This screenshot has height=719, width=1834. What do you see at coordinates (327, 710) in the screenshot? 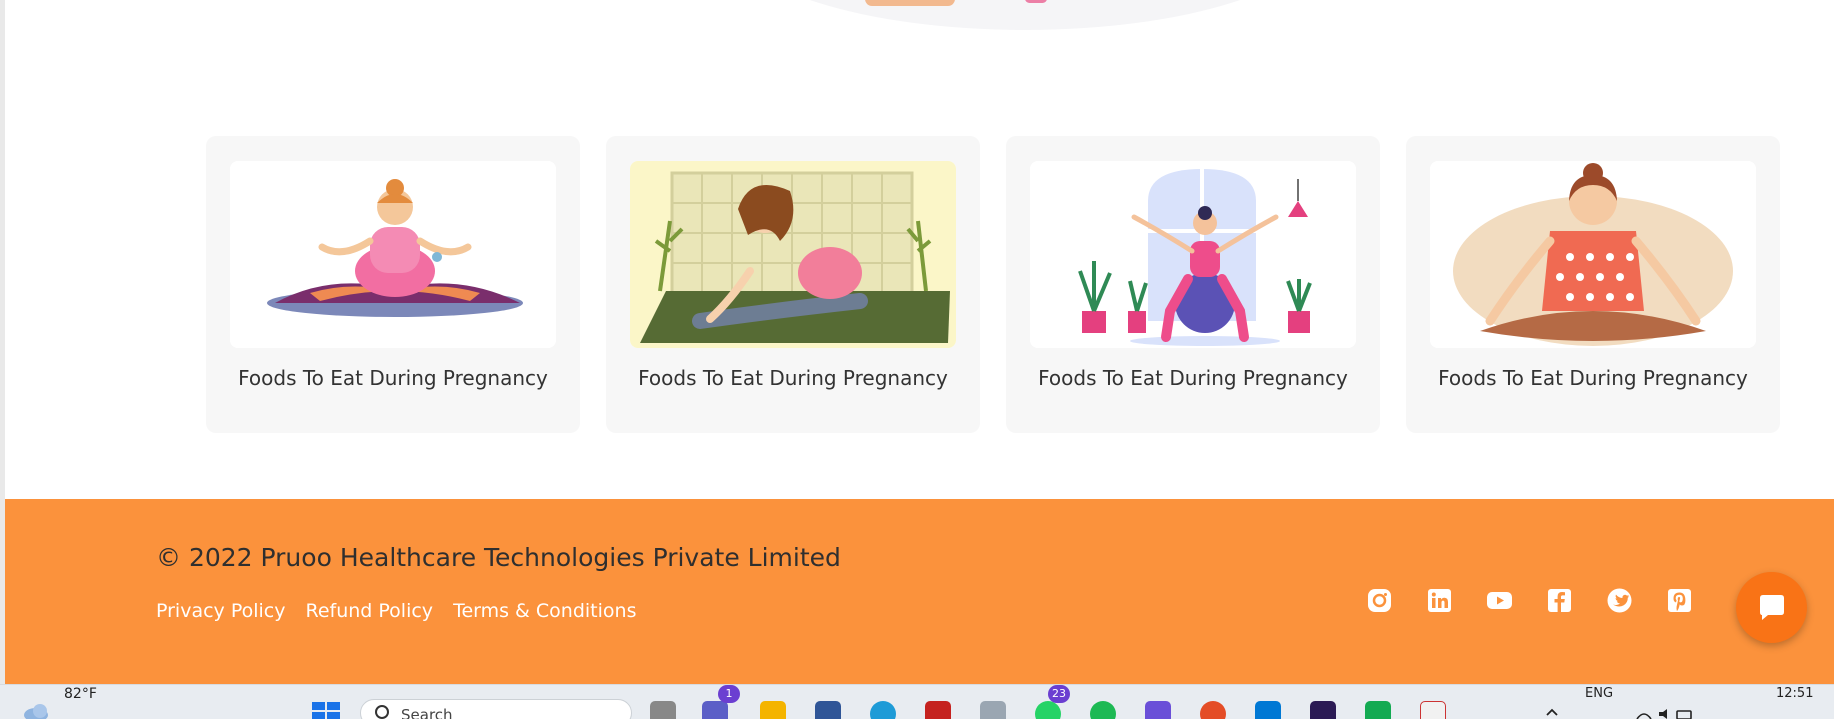
I see `windows-start-icon` at bounding box center [327, 710].